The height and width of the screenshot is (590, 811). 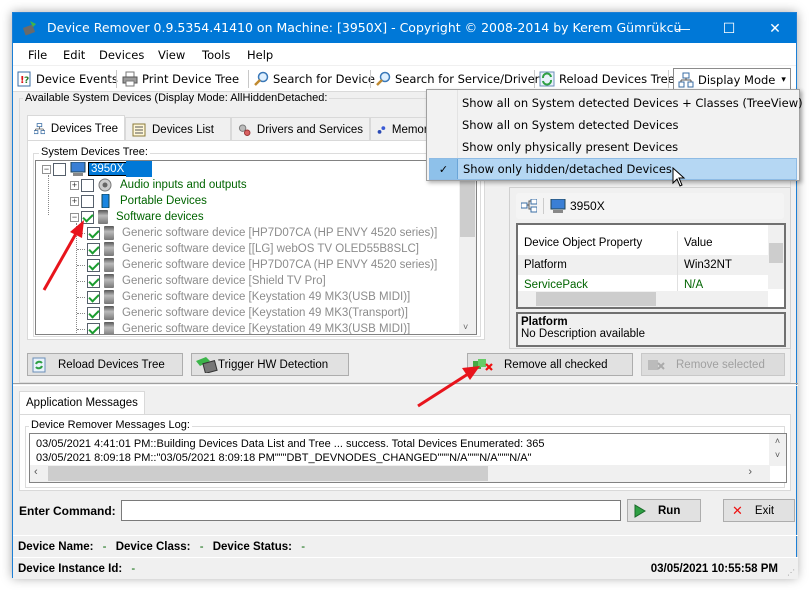 I want to click on exit-button: ✕ Exit, so click(x=759, y=510).